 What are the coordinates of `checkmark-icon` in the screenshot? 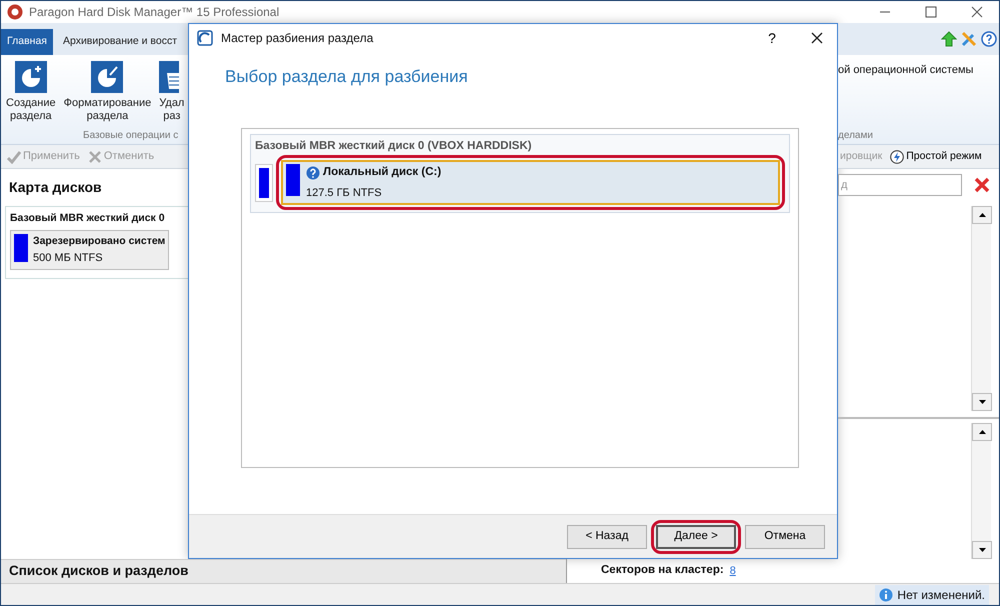 It's located at (14, 157).